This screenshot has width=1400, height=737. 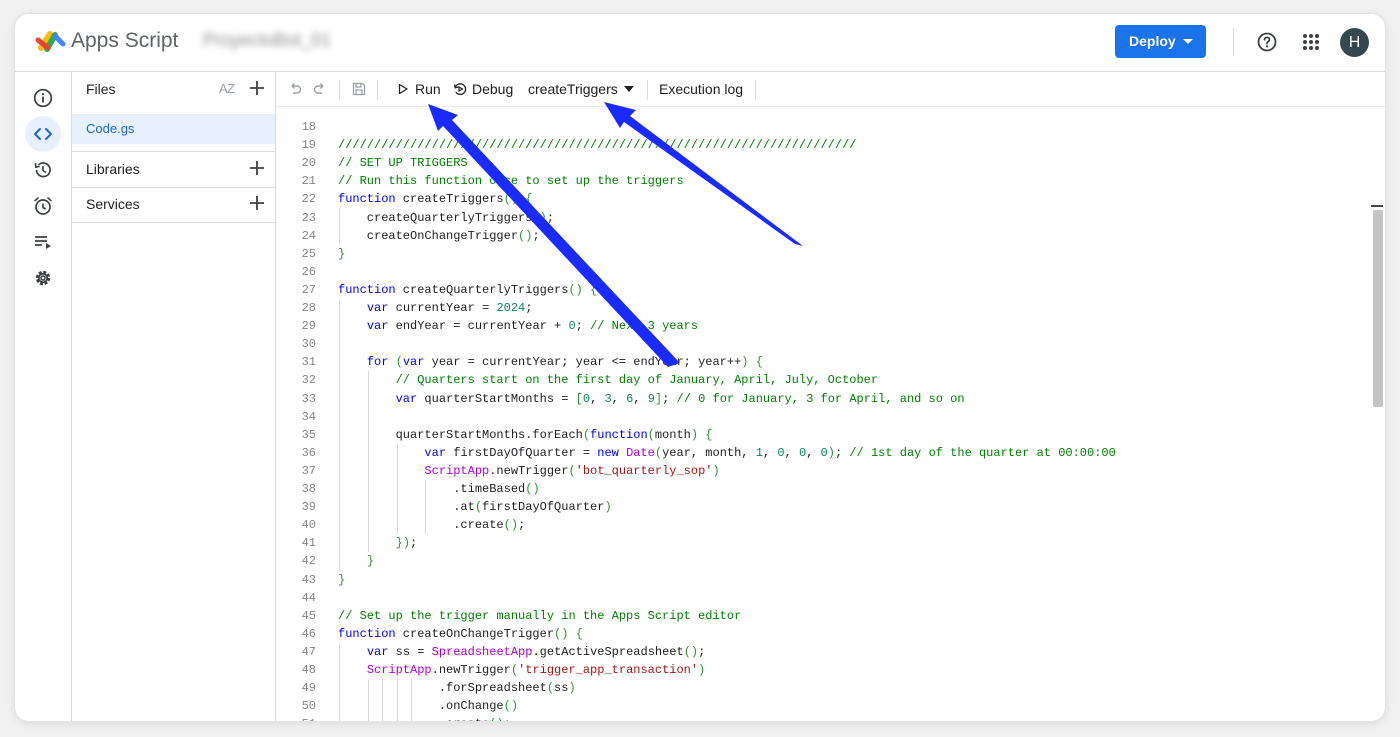 What do you see at coordinates (554, 235) in the screenshot?
I see `arrow-to-run-button` at bounding box center [554, 235].